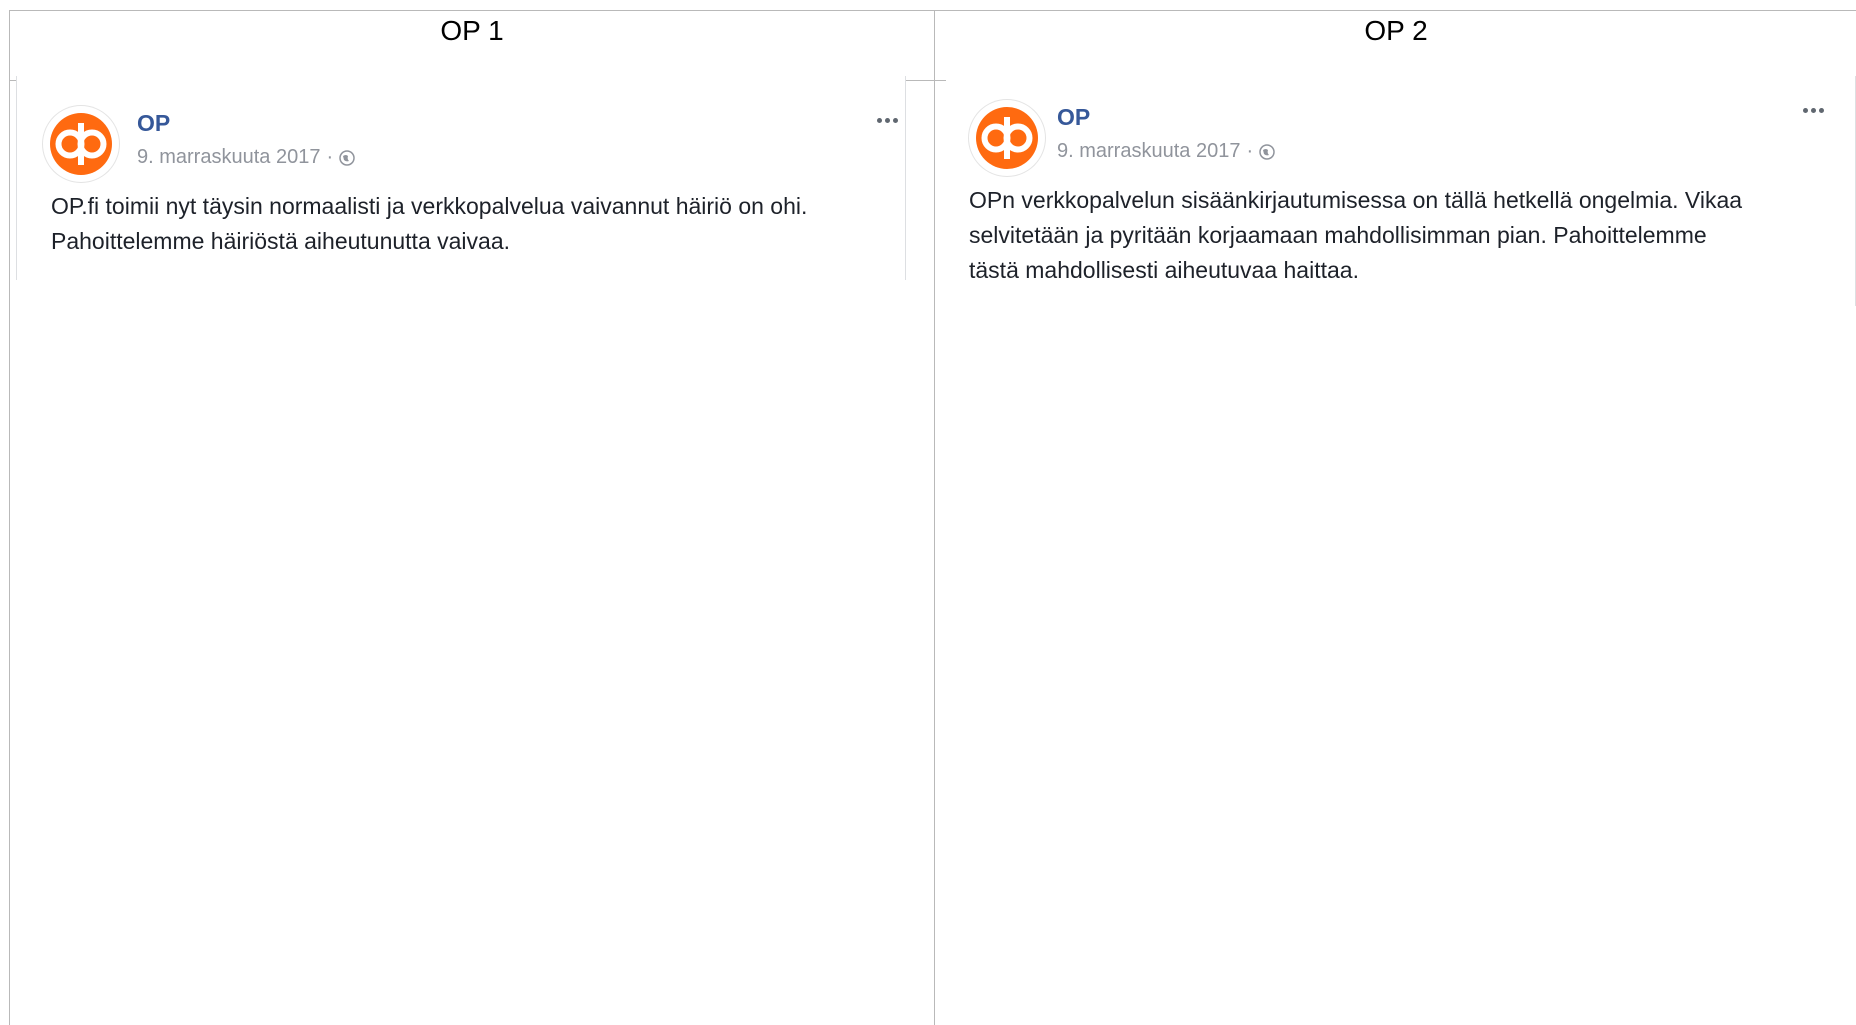  I want to click on table-header-row: OP 1 OP 2, so click(933, 46).